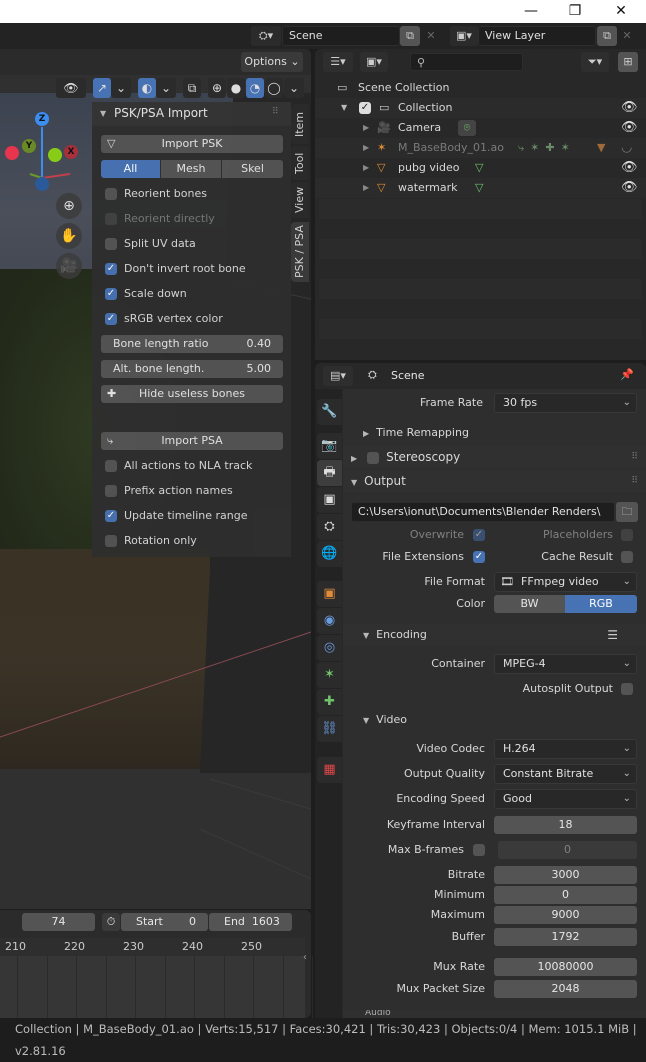 The image size is (646, 1062). Describe the element at coordinates (58, 922) in the screenshot. I see `current-frame-field: 74` at that location.